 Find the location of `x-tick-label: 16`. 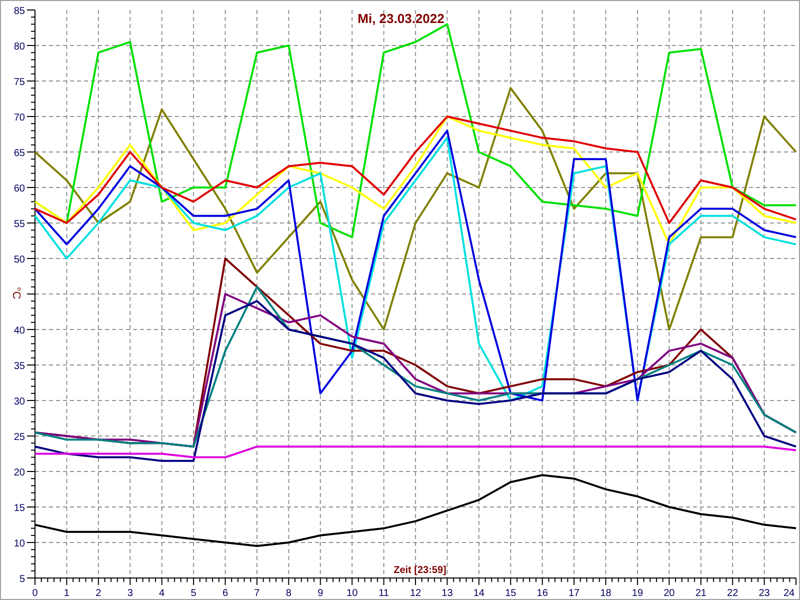

x-tick-label: 16 is located at coordinates (542, 593).